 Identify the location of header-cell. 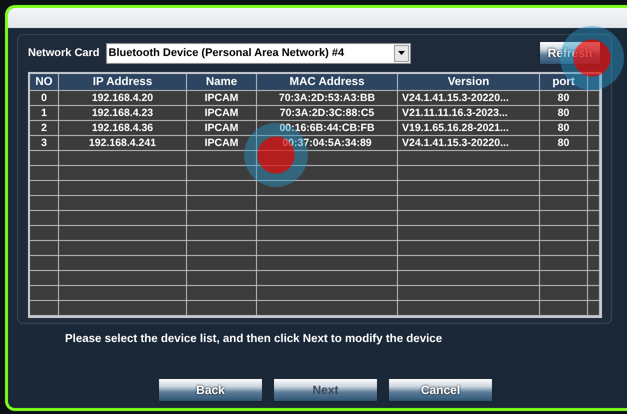
(594, 82).